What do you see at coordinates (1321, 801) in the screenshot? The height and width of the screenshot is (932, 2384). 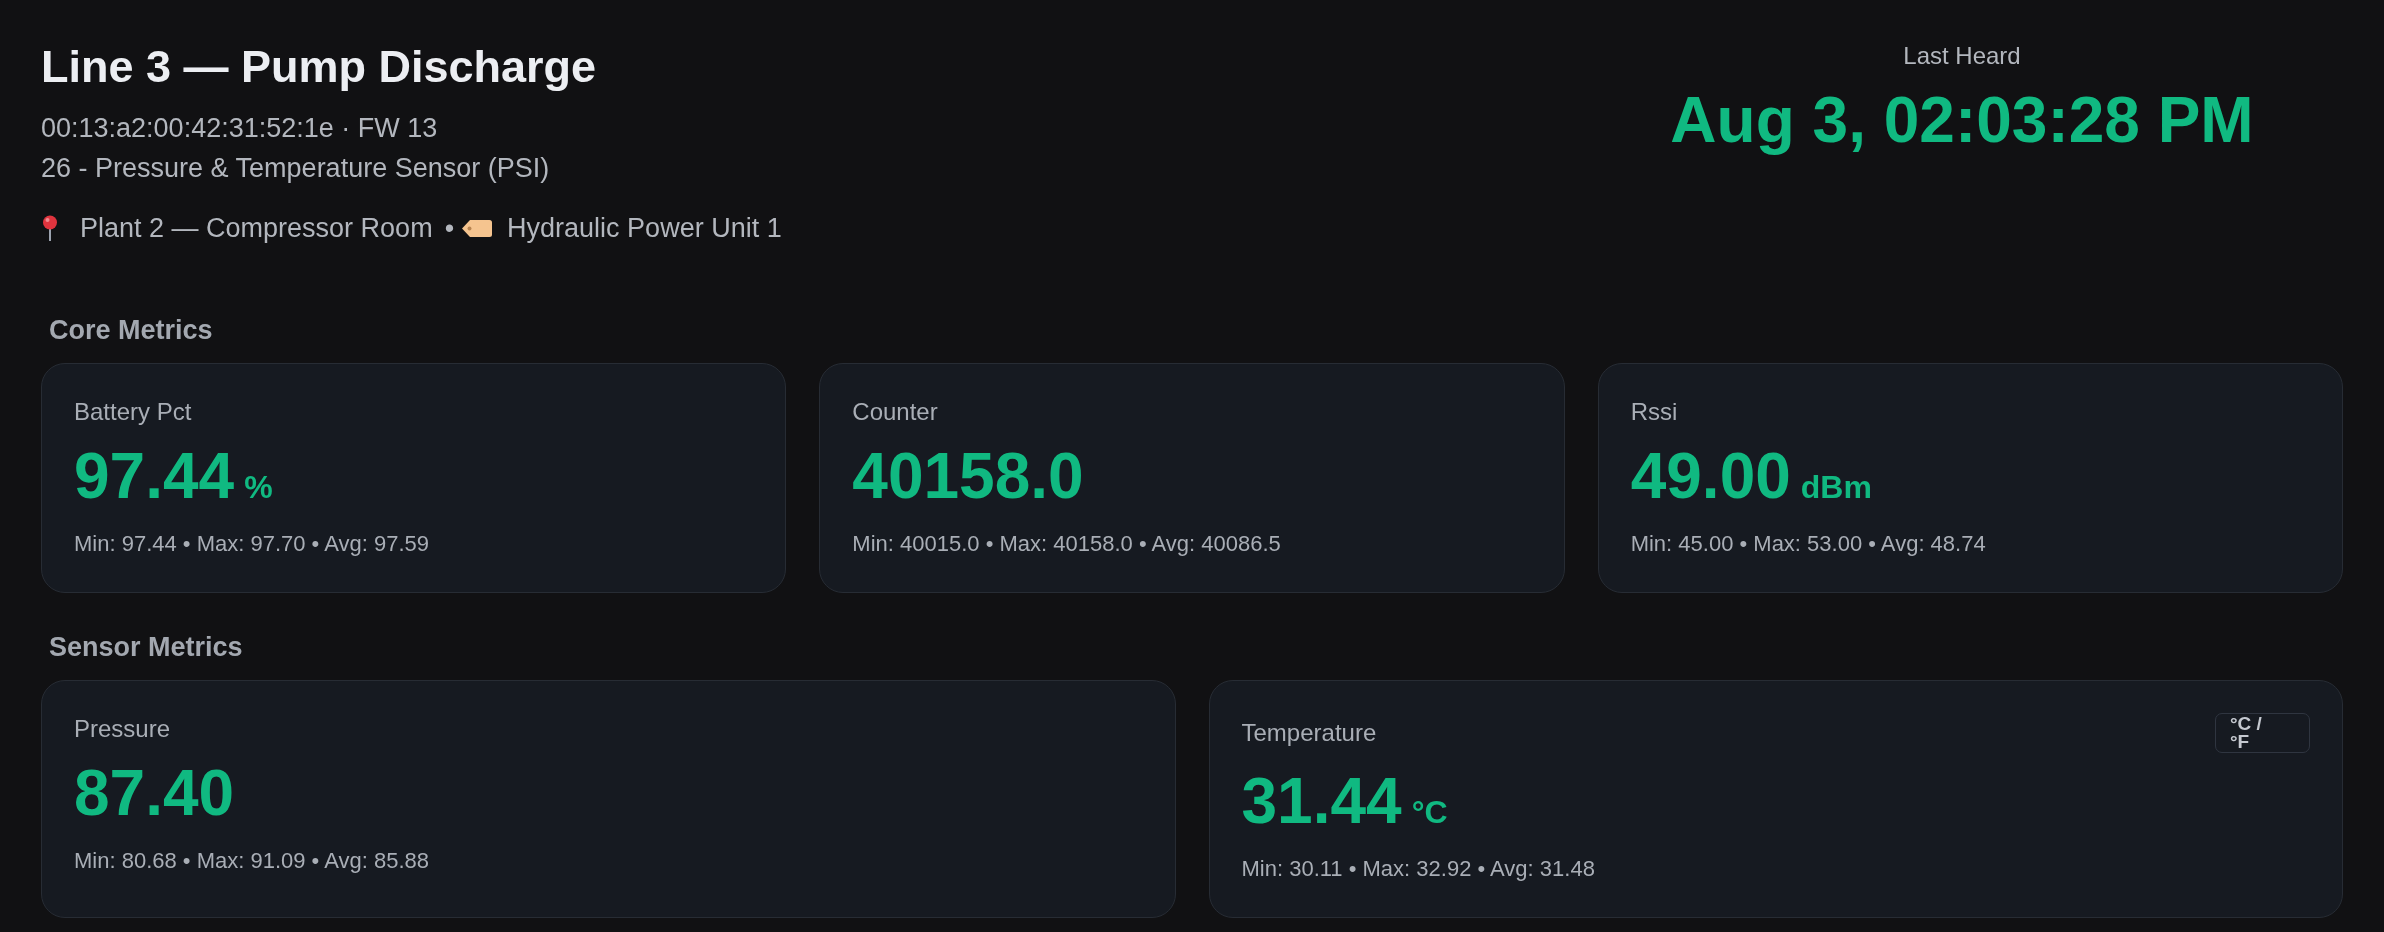 I see `metric-value: 31.44` at bounding box center [1321, 801].